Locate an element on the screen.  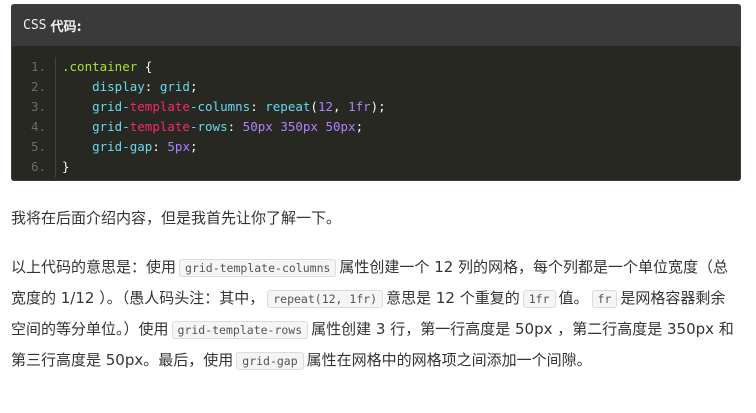
css-property-part: -rows is located at coordinates (208, 126).